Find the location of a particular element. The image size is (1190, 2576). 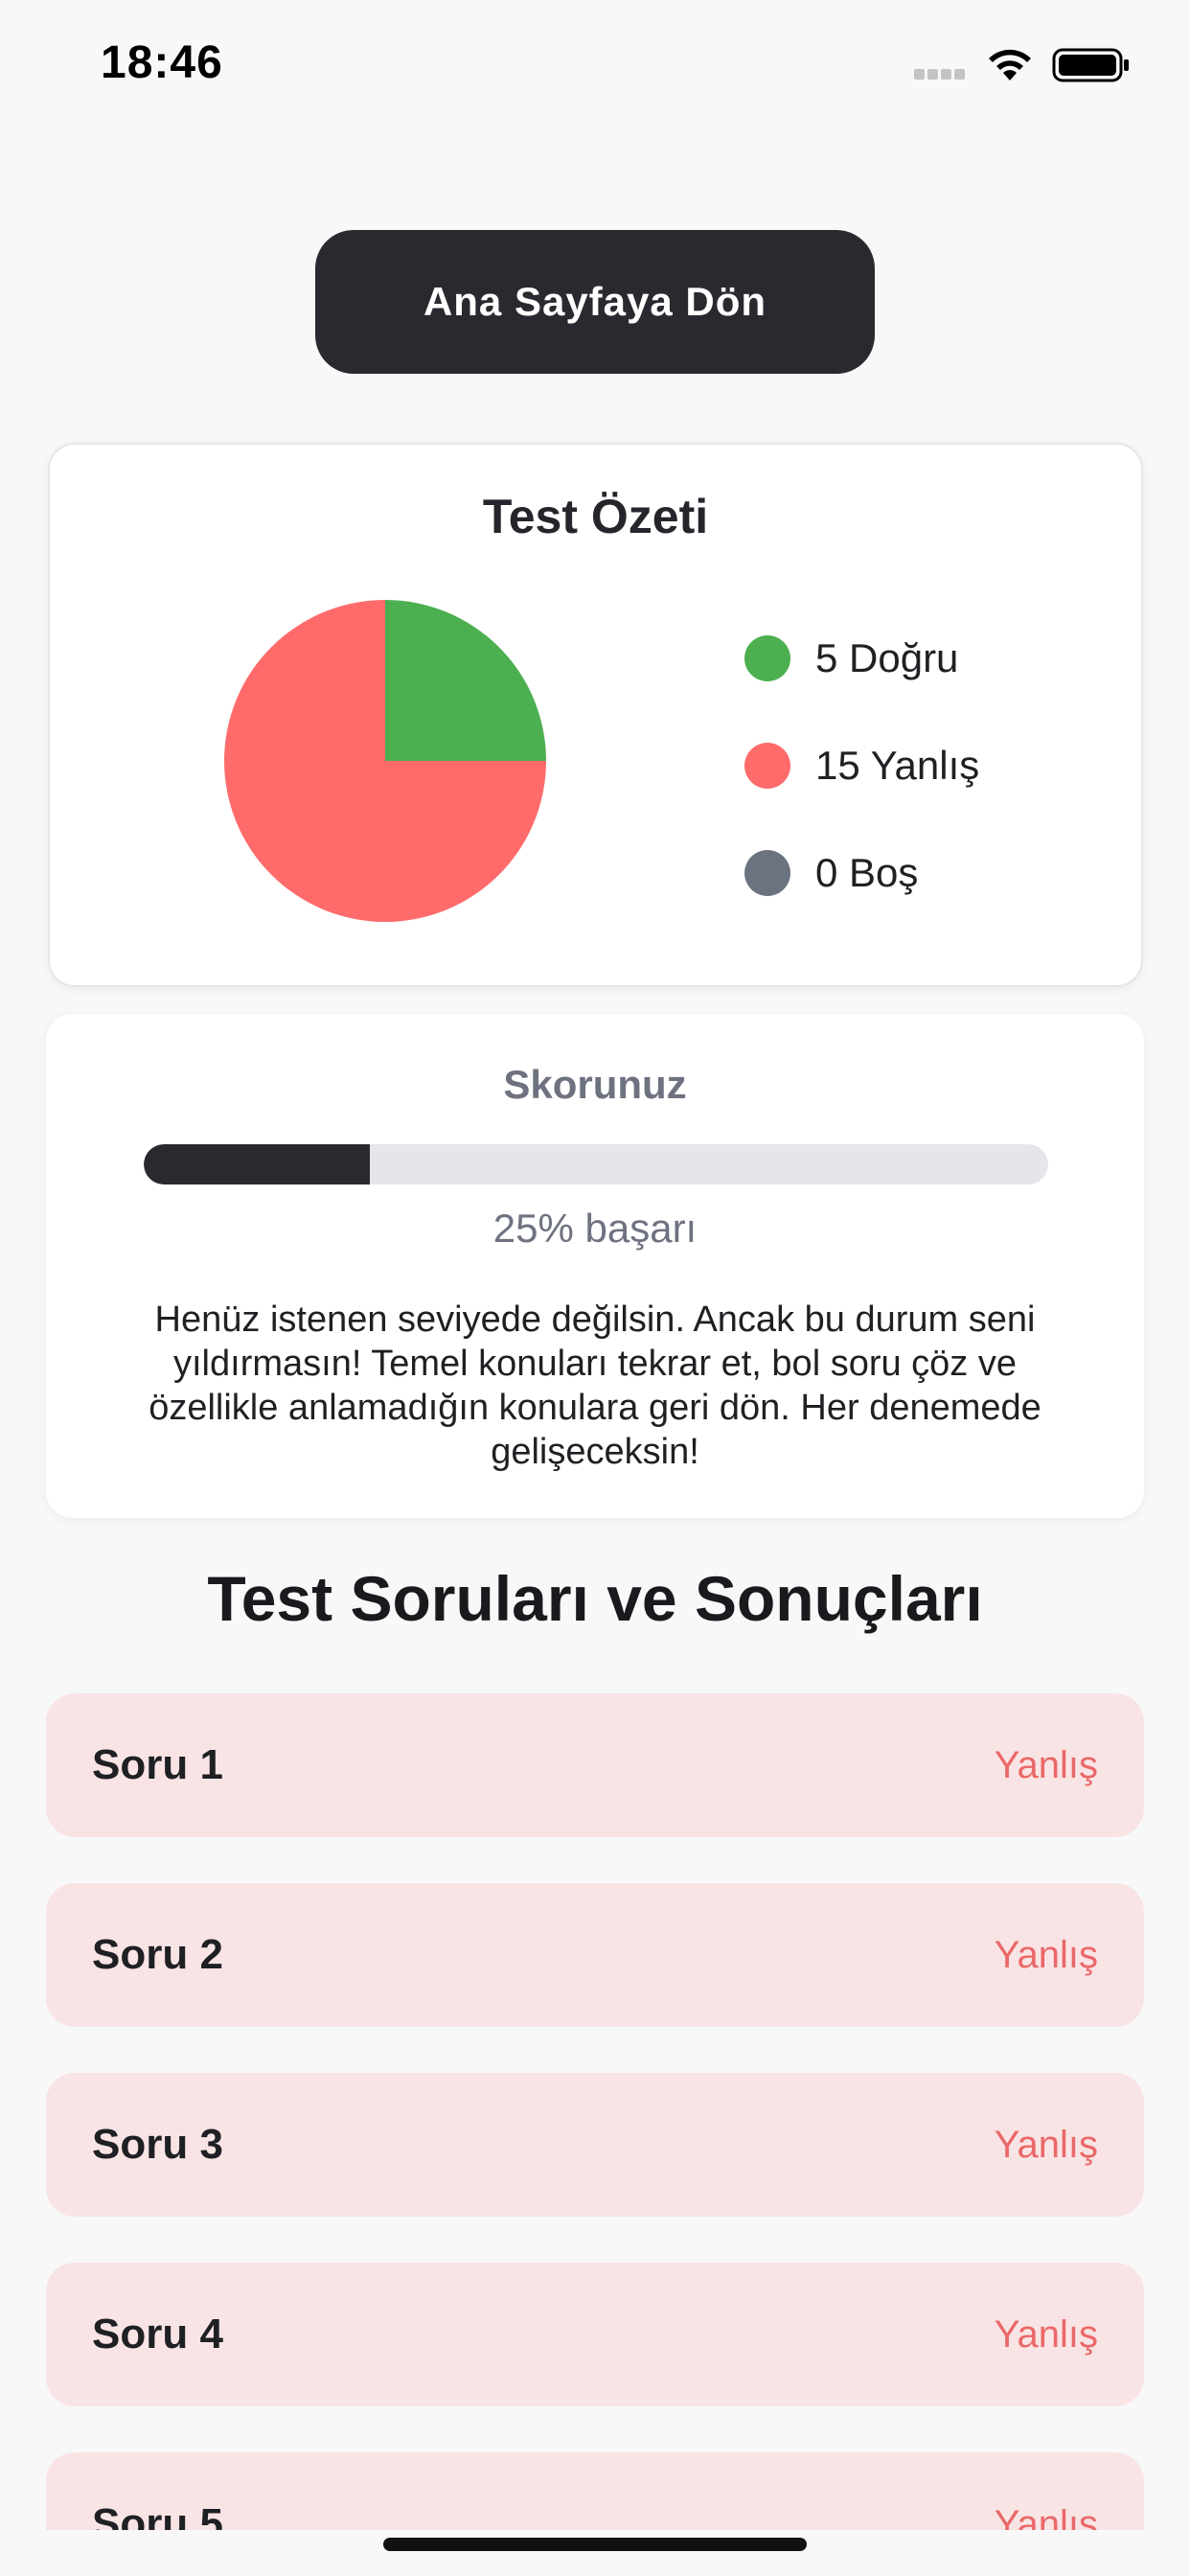

legend-label-empty: 0 Boş is located at coordinates (867, 872).